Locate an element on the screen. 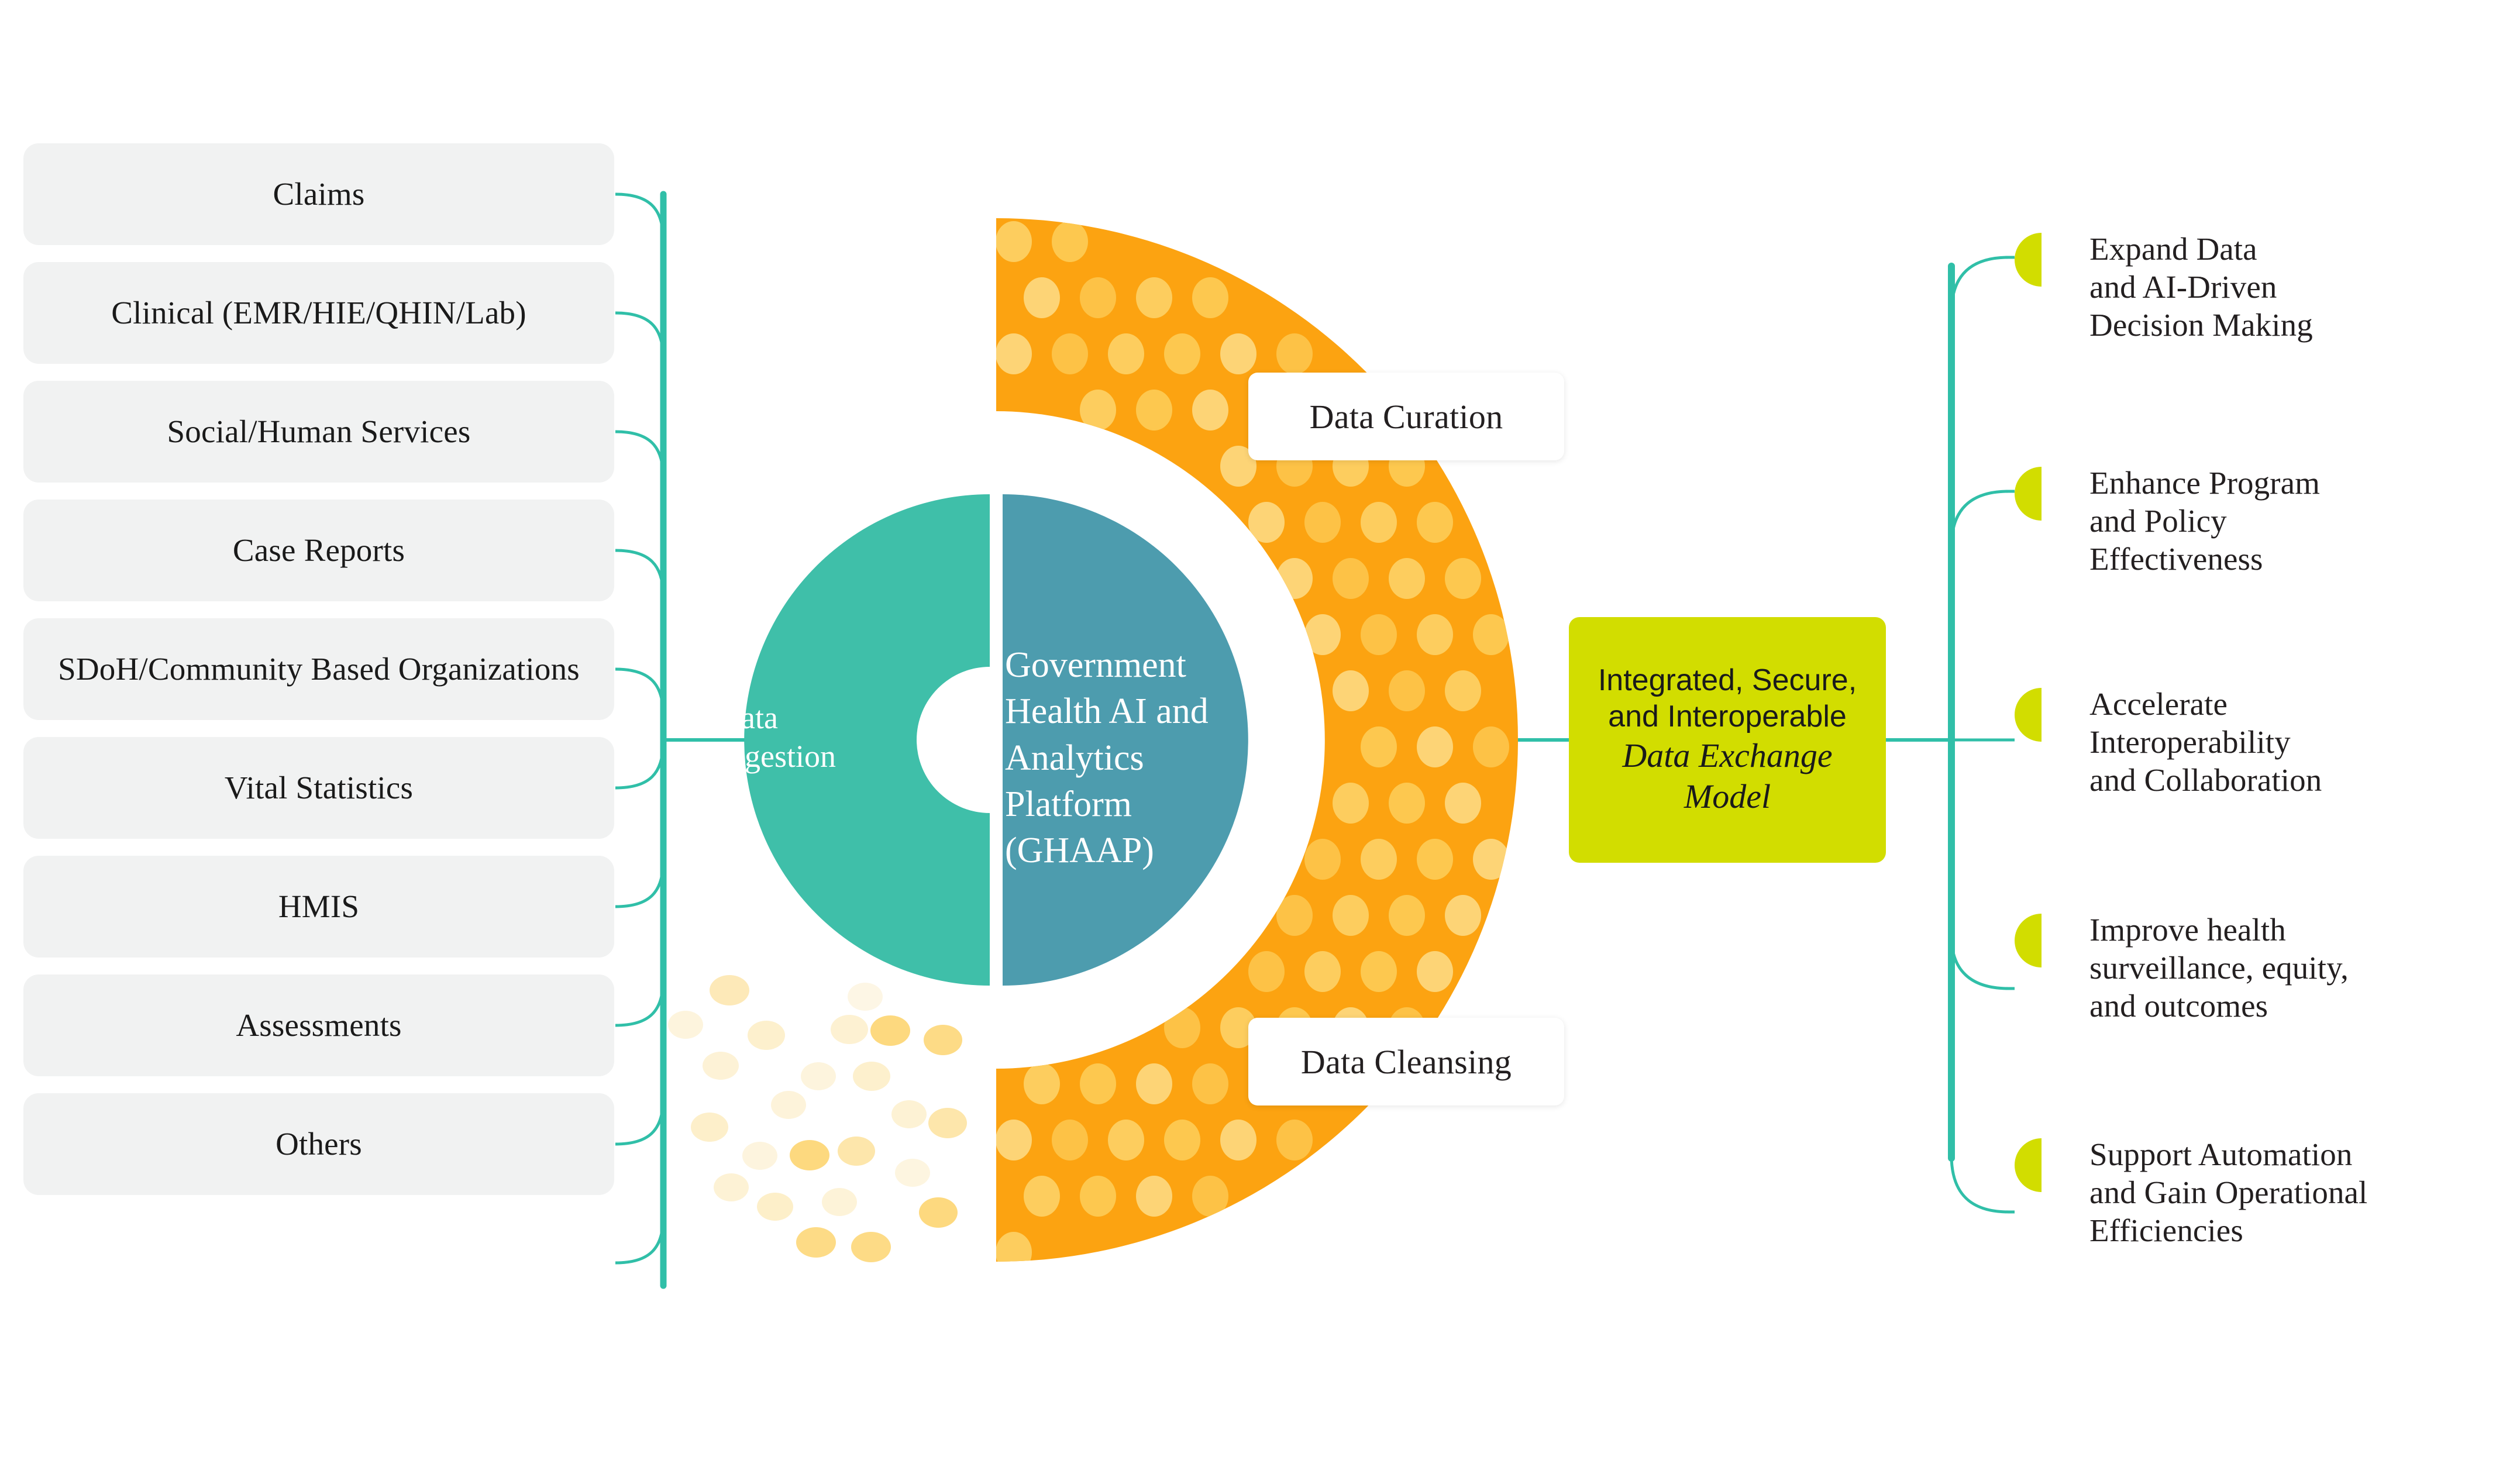 The image size is (2520, 1474). scatter-dots is located at coordinates (817, 1119).